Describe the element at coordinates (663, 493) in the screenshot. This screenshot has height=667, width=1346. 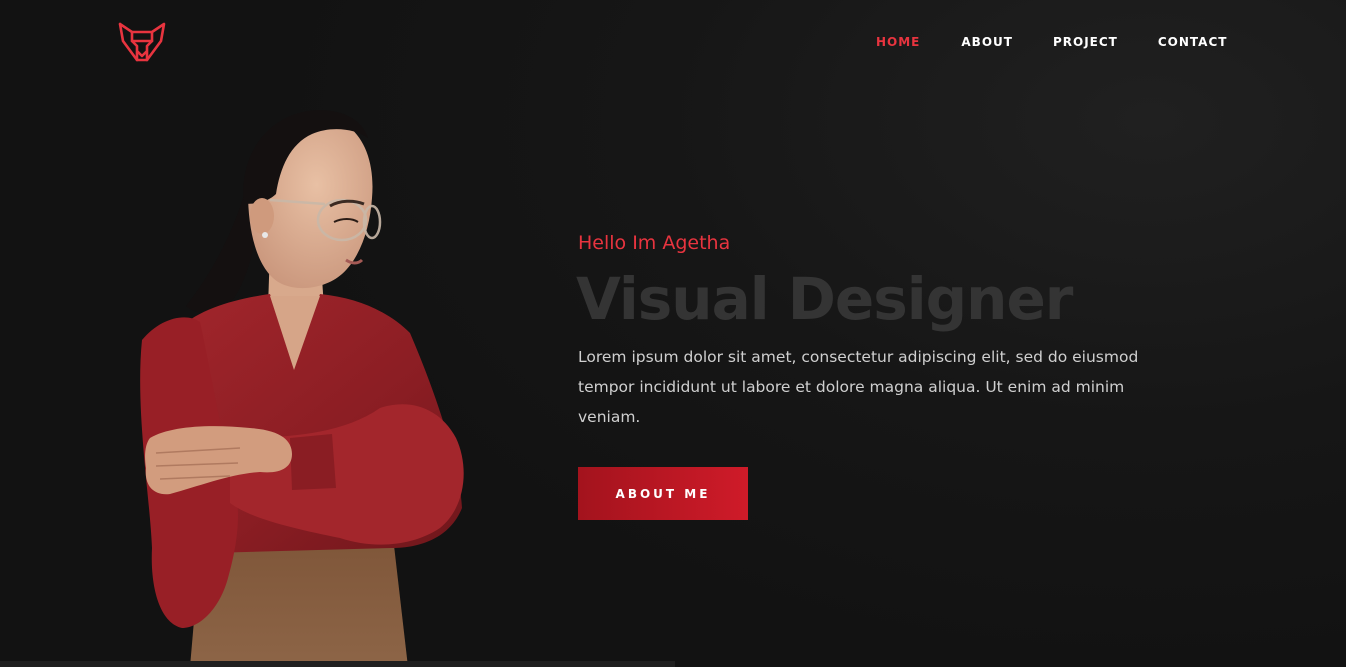
I see `about-me-button: ABOUT ME` at that location.